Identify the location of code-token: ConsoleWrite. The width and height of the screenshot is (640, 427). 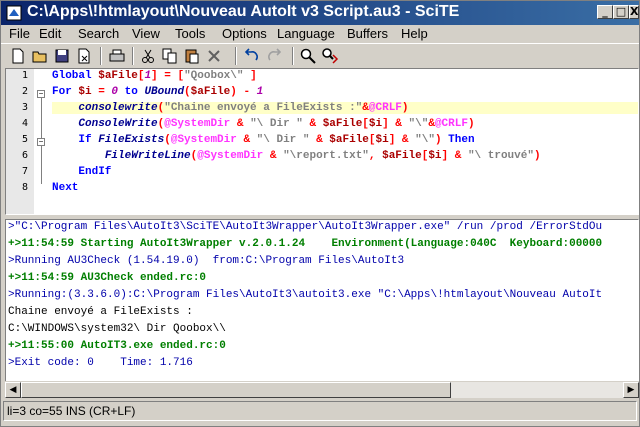
(118, 124).